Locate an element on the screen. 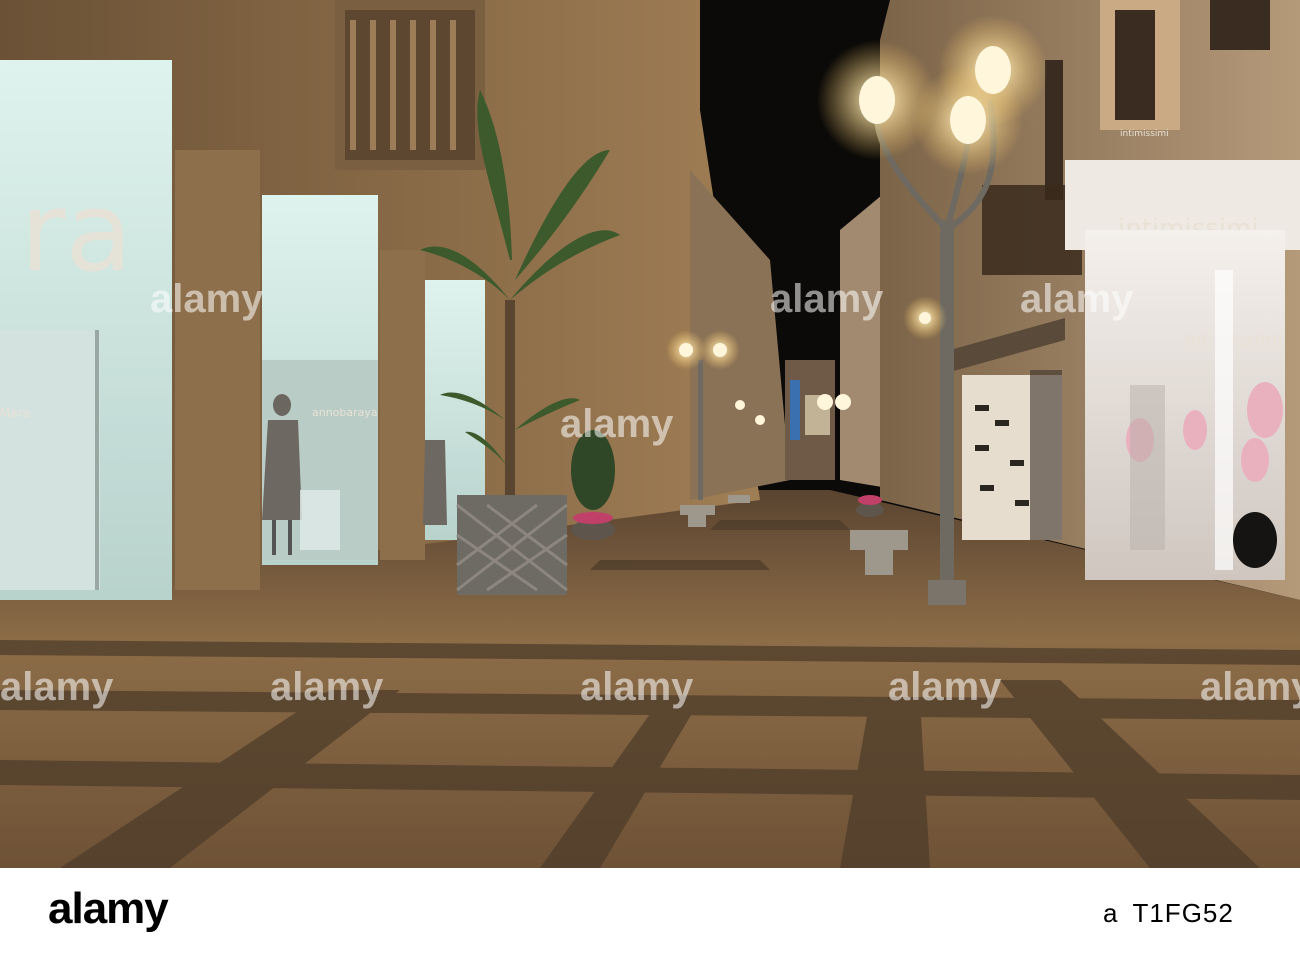 This screenshot has height=956, width=1300. footer-bar: alamy a T1FG52 is located at coordinates (650, 912).